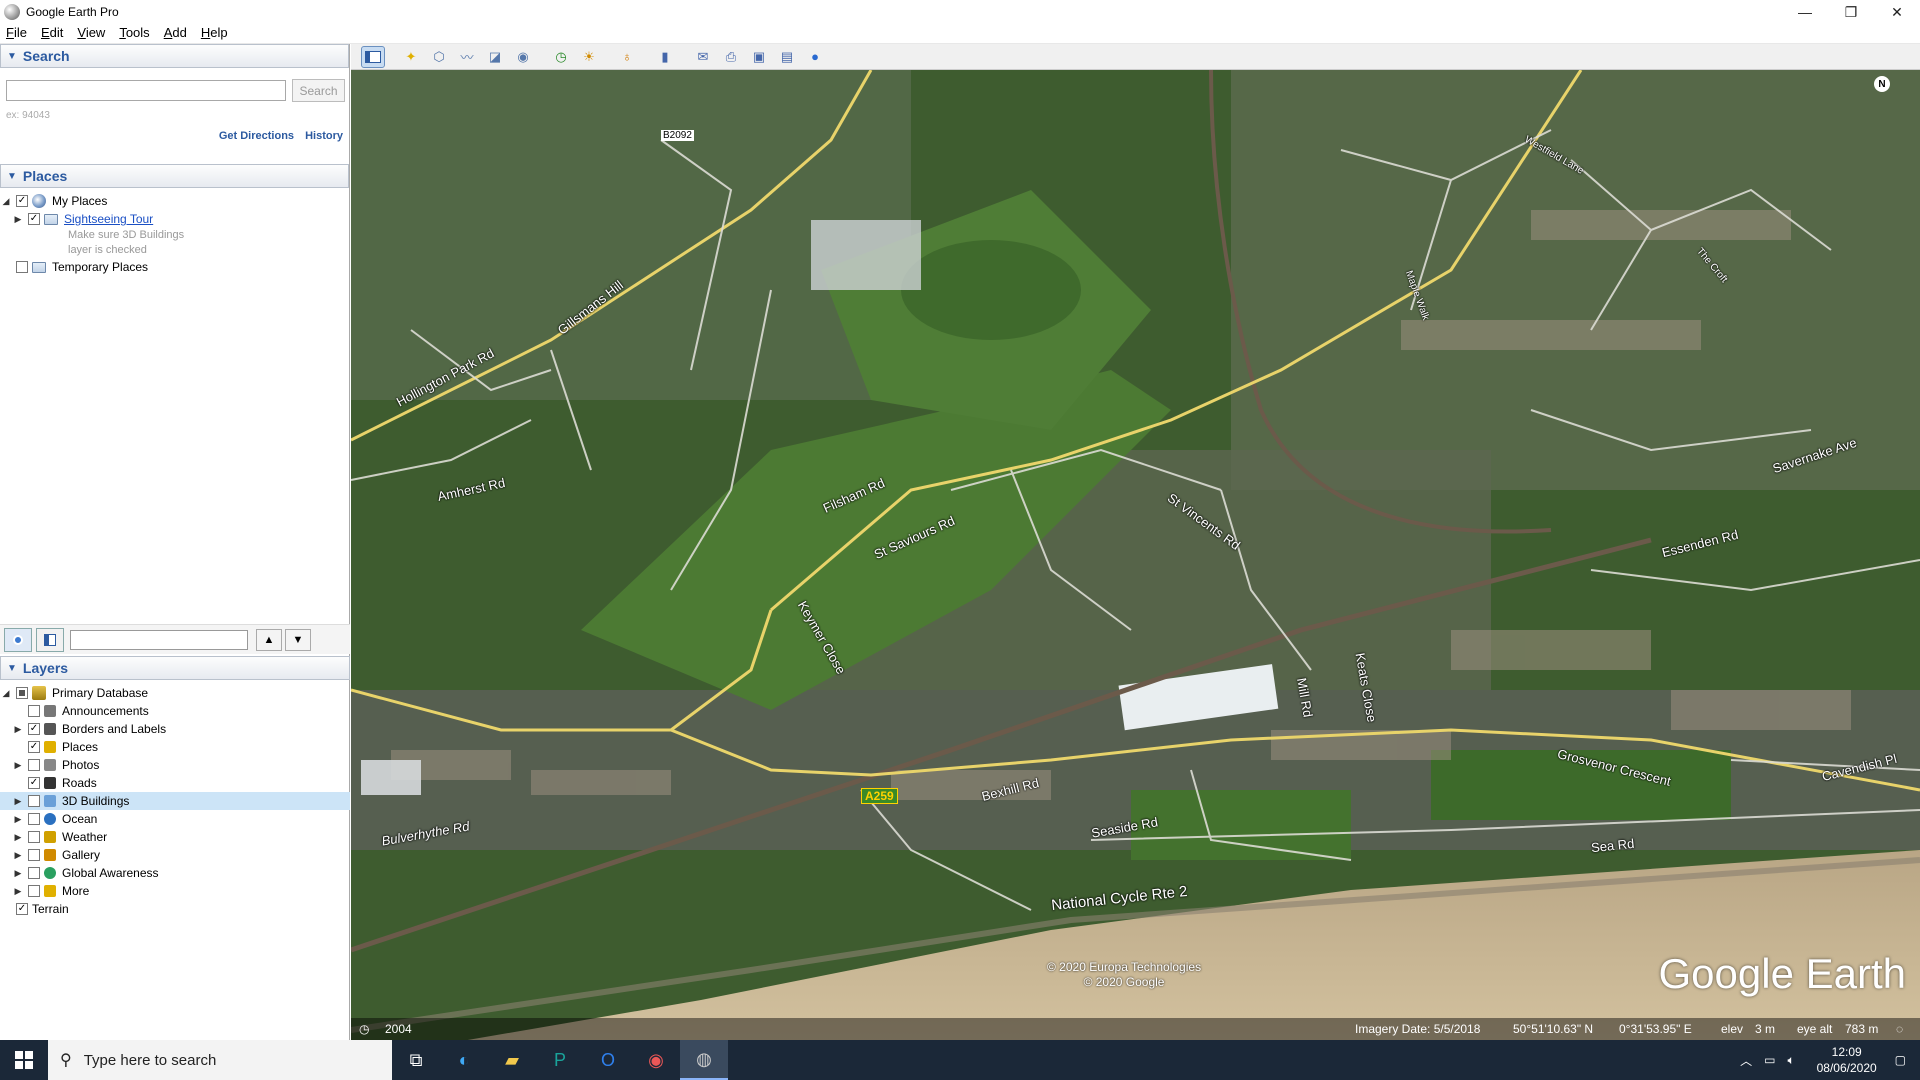  Describe the element at coordinates (439, 57) in the screenshot. I see `add-polygon-button: ⬡` at that location.